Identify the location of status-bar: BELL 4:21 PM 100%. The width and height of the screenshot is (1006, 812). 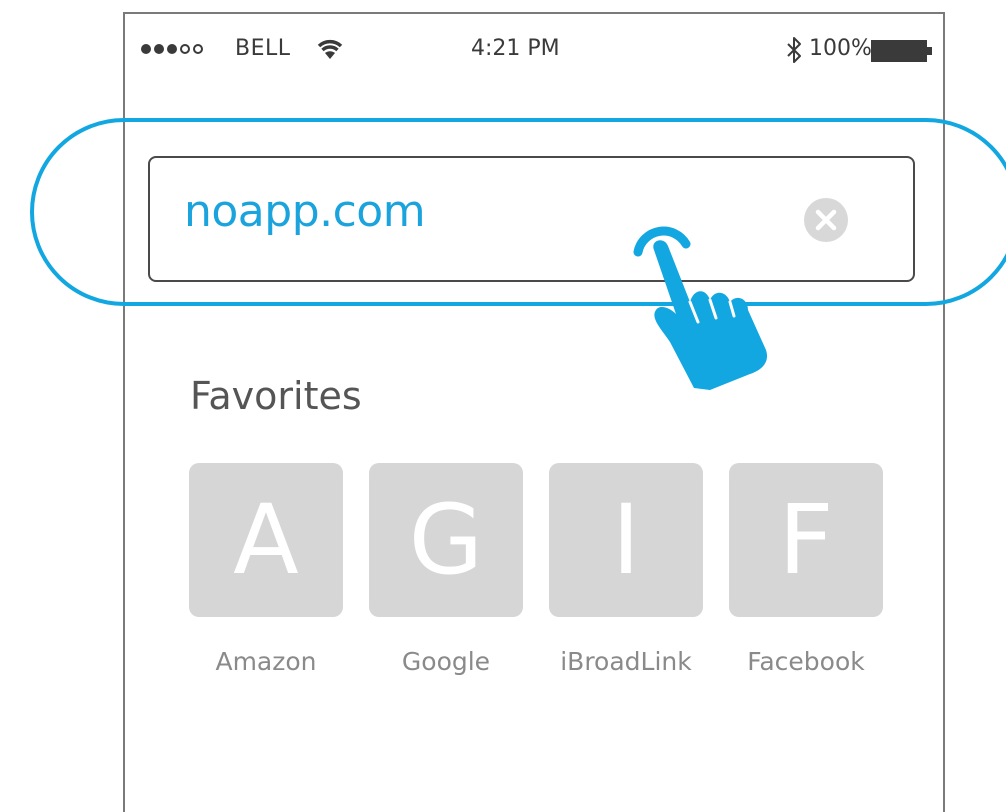
(534, 49).